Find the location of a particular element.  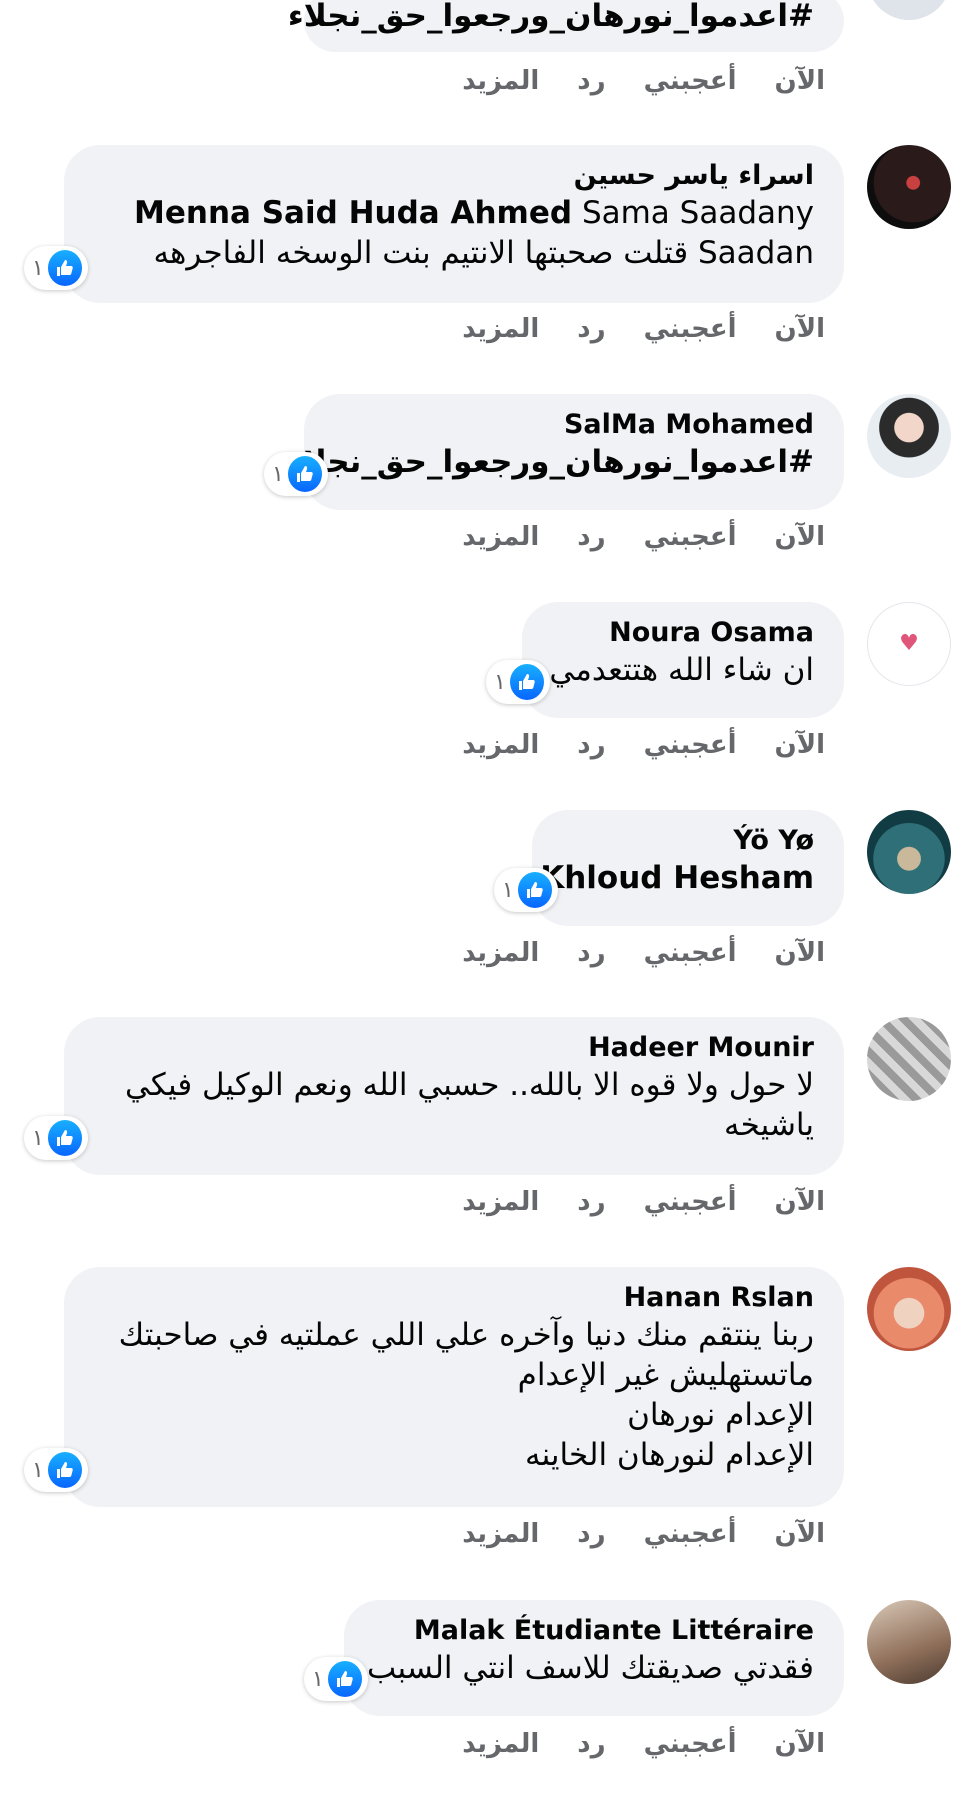

comment-author: Ýö Yø is located at coordinates (688, 841).